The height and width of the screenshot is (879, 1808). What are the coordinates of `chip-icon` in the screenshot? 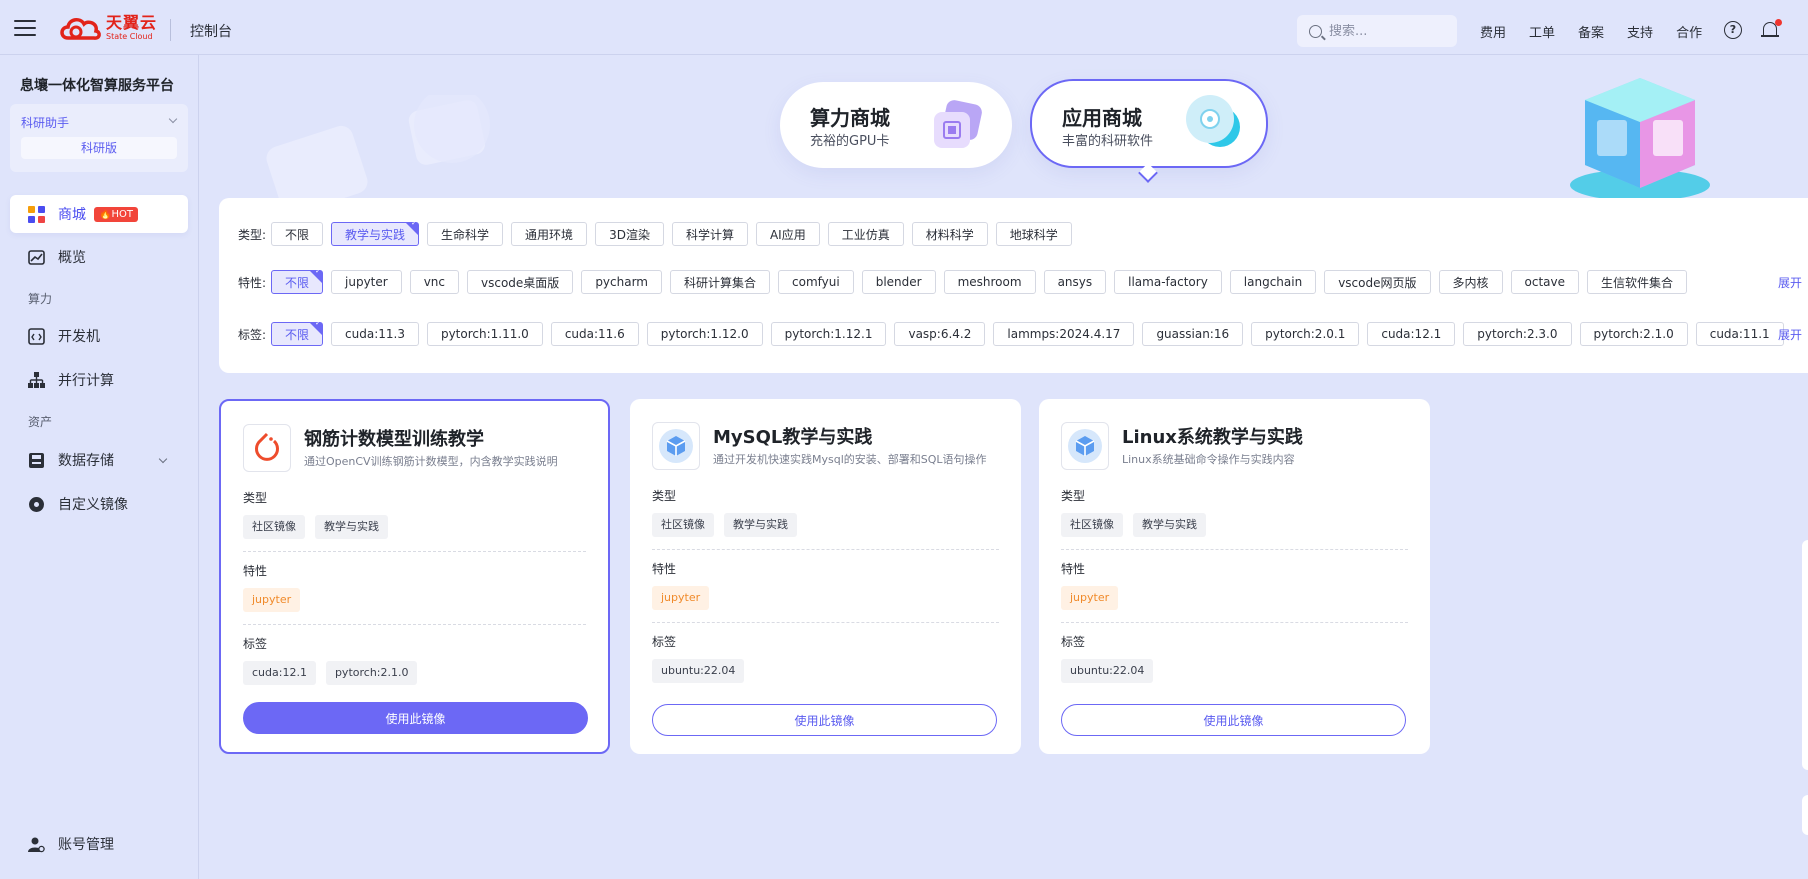 It's located at (958, 124).